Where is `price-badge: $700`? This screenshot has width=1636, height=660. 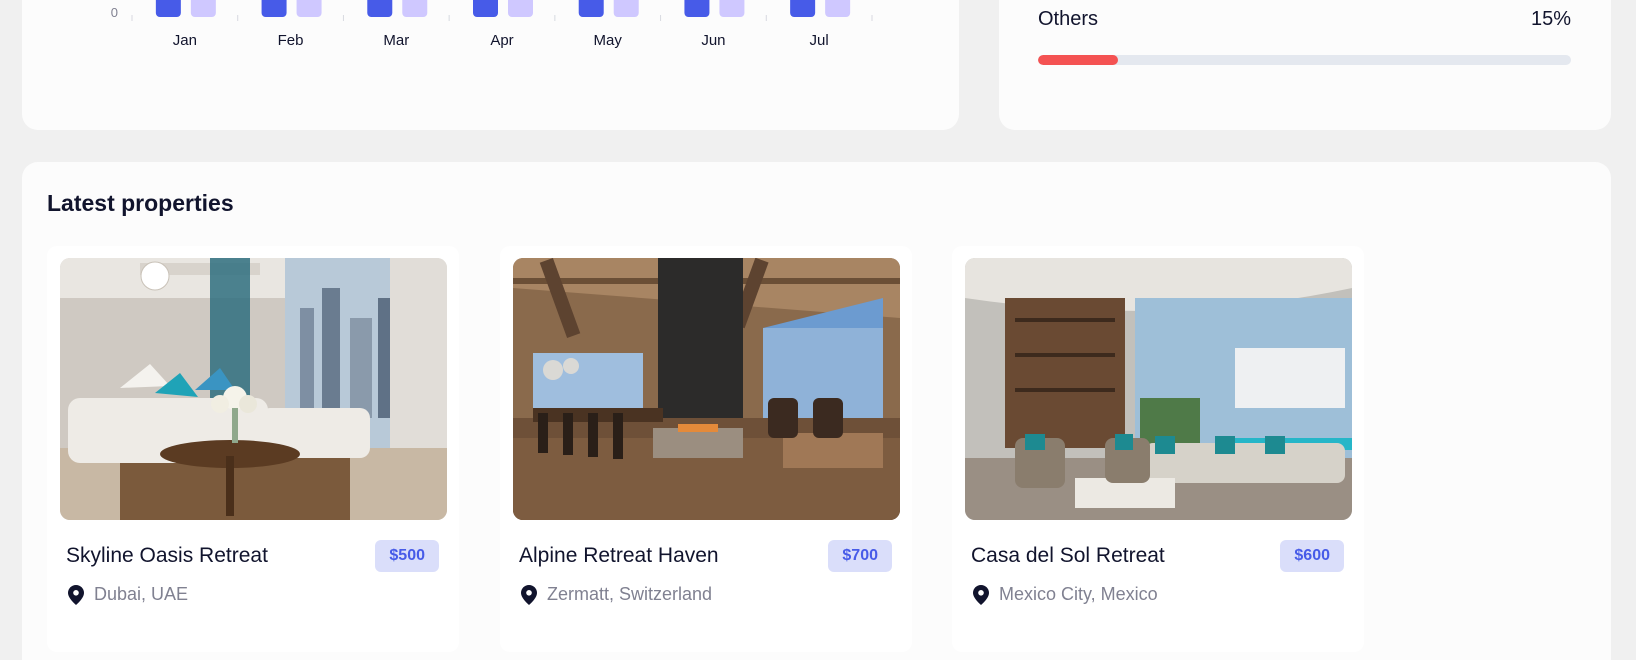 price-badge: $700 is located at coordinates (860, 556).